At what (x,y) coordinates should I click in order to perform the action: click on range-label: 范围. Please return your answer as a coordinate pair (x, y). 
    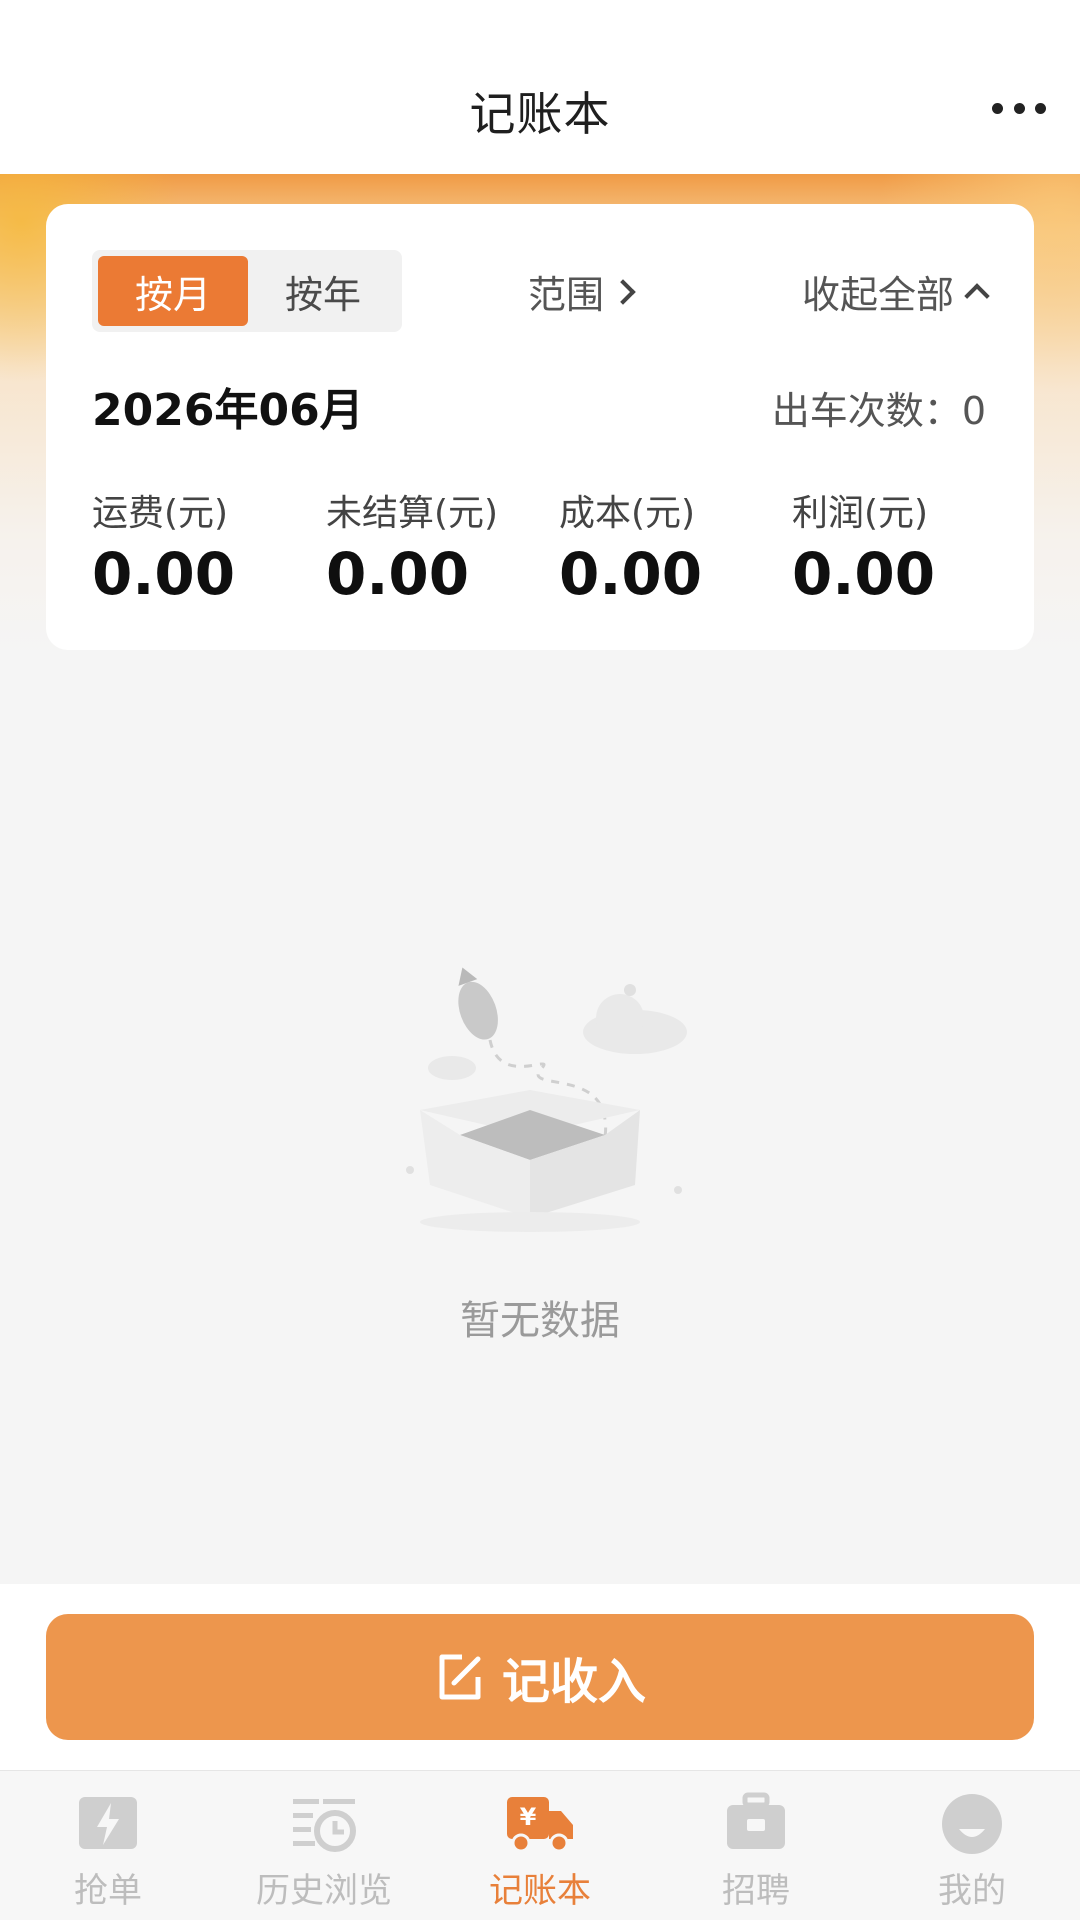
    Looking at the image, I should click on (566, 295).